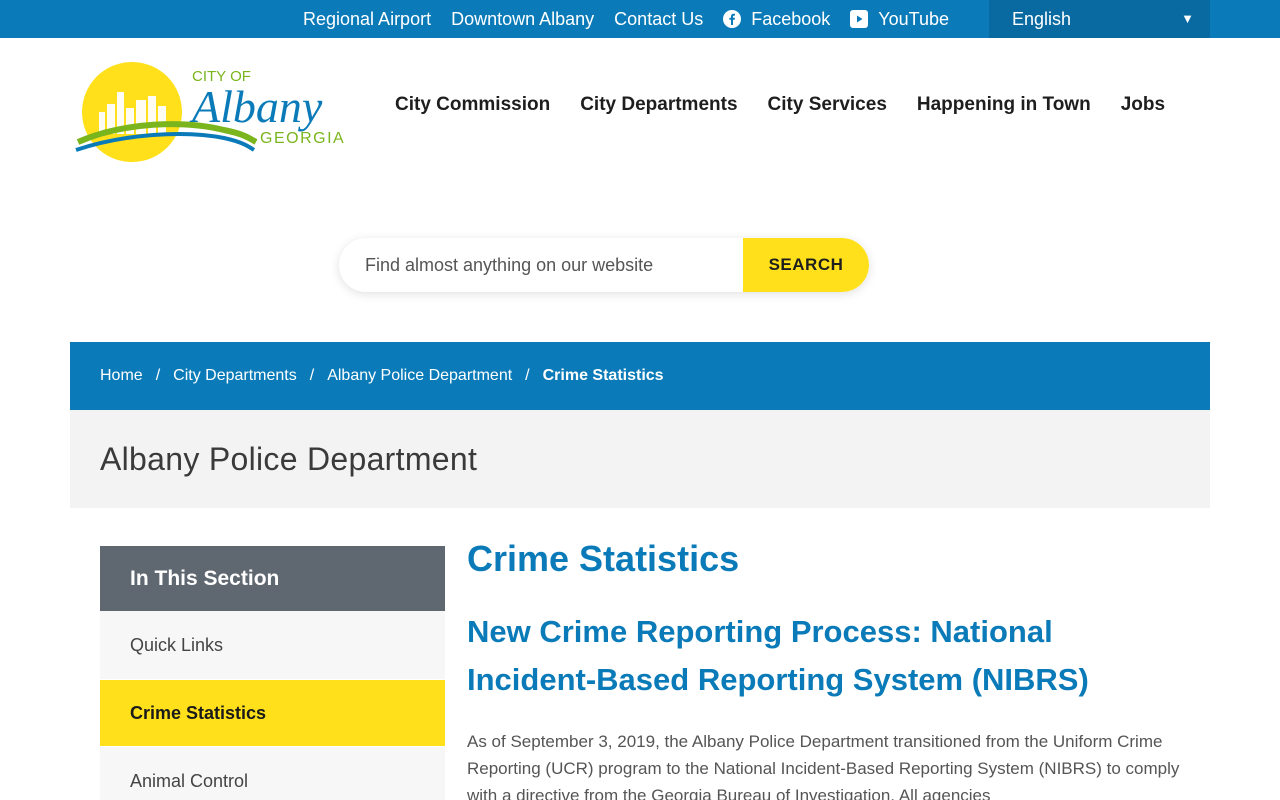 The height and width of the screenshot is (800, 1280). What do you see at coordinates (640, 459) in the screenshot?
I see `section-title-band: Albany Police Department` at bounding box center [640, 459].